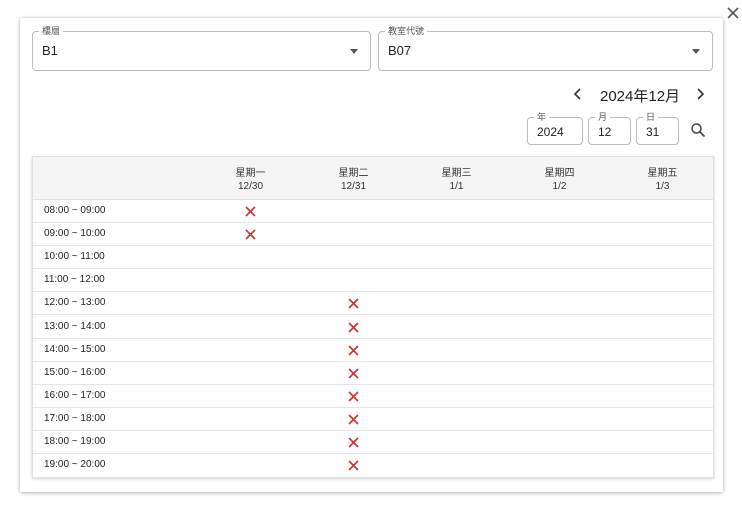  What do you see at coordinates (653, 132) in the screenshot?
I see `day-input-value: 31` at bounding box center [653, 132].